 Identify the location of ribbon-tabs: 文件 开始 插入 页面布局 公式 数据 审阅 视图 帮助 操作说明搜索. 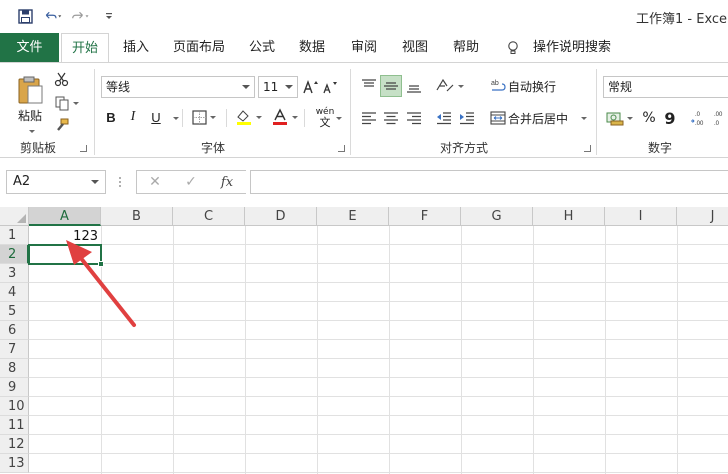
(364, 48).